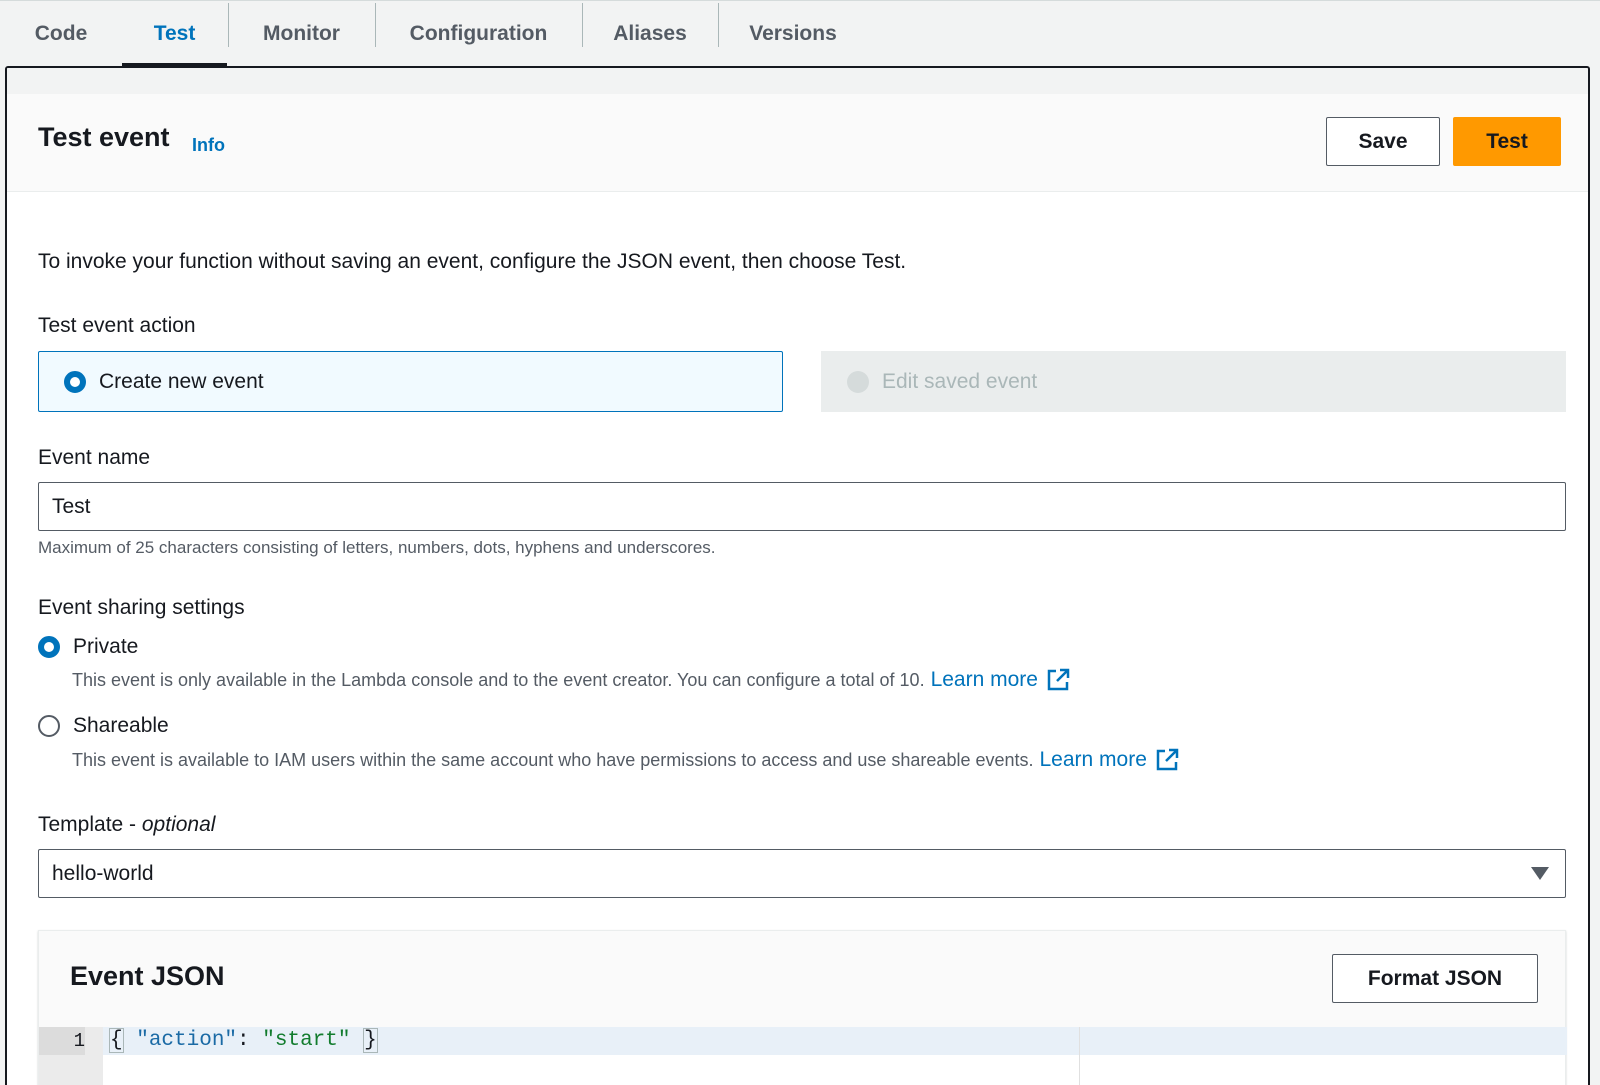  What do you see at coordinates (301, 34) in the screenshot?
I see `tab-monitor: Monitor` at bounding box center [301, 34].